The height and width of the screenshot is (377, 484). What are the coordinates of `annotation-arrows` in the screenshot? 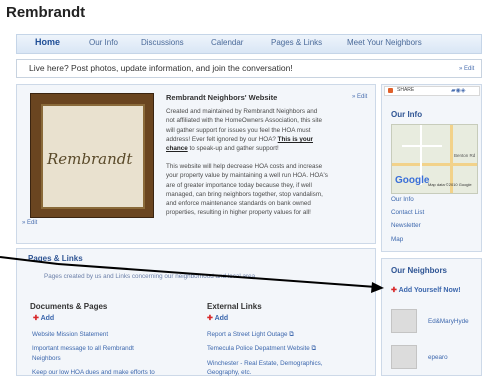 It's located at (192, 274).